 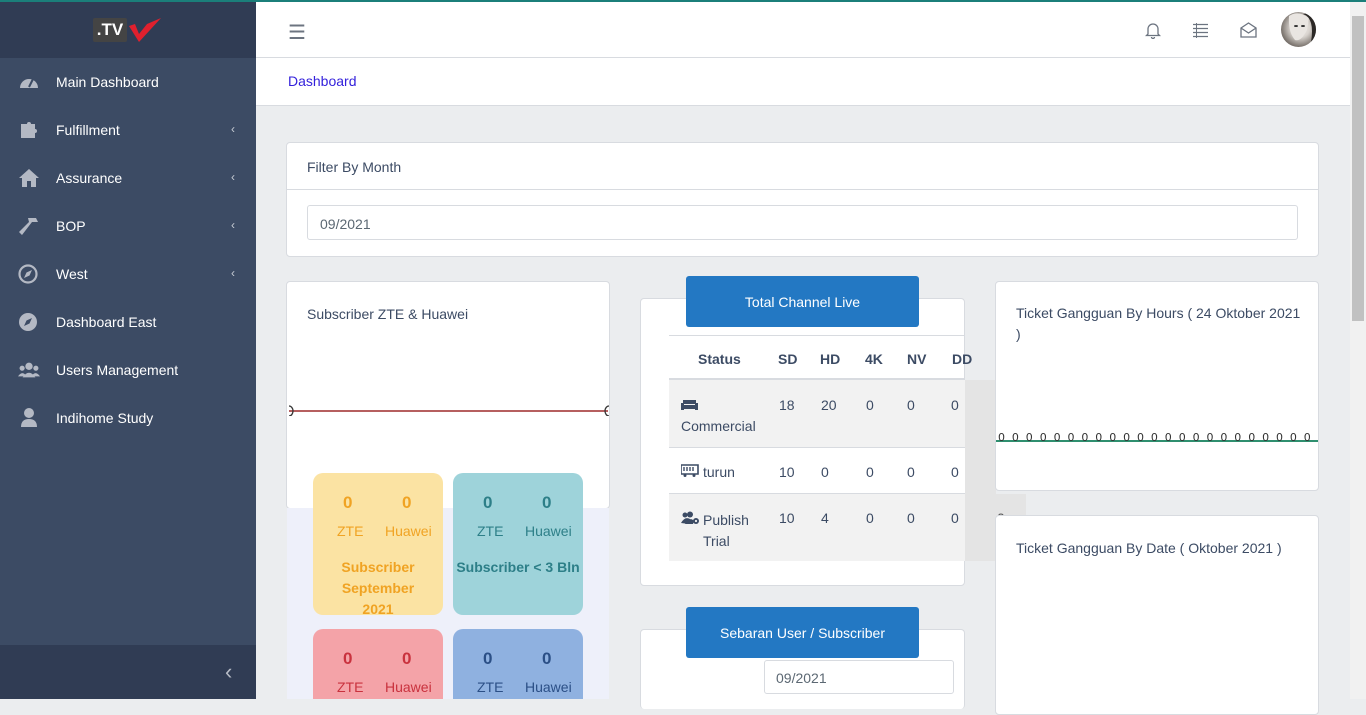 I want to click on scrollbar-thumb, so click(x=1358, y=168).